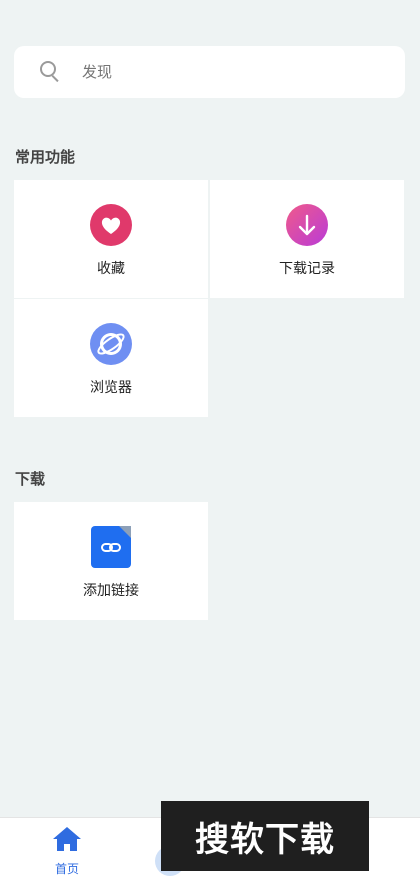 Image resolution: width=420 pixels, height=883 pixels. What do you see at coordinates (307, 269) in the screenshot?
I see `tile-download-records-label: 下载记录` at bounding box center [307, 269].